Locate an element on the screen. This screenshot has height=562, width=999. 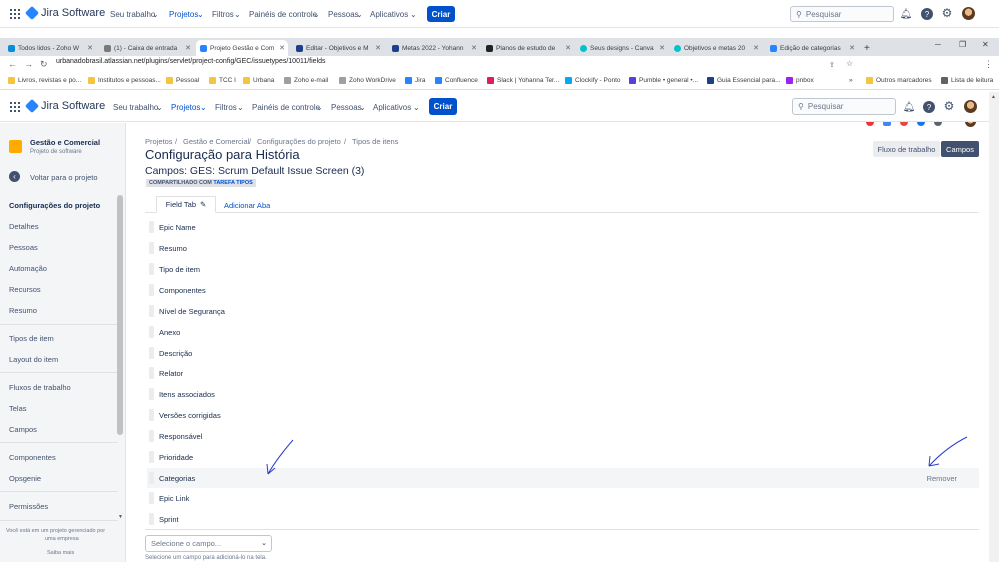
create-button: Criar is located at coordinates (443, 106).